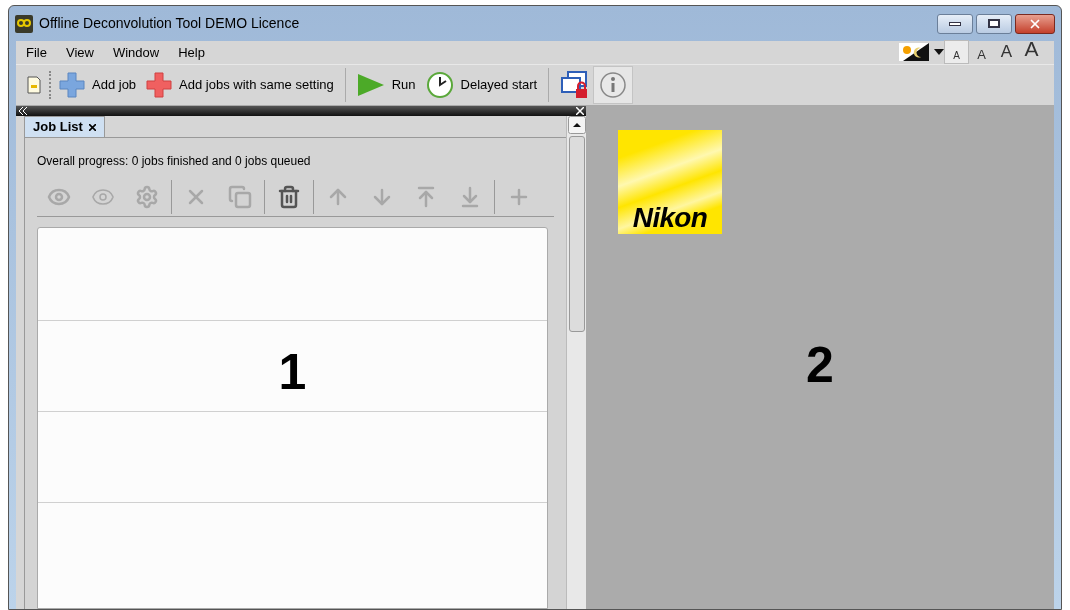 This screenshot has height=610, width=1070. What do you see at coordinates (1035, 23) in the screenshot?
I see `close-button` at bounding box center [1035, 23].